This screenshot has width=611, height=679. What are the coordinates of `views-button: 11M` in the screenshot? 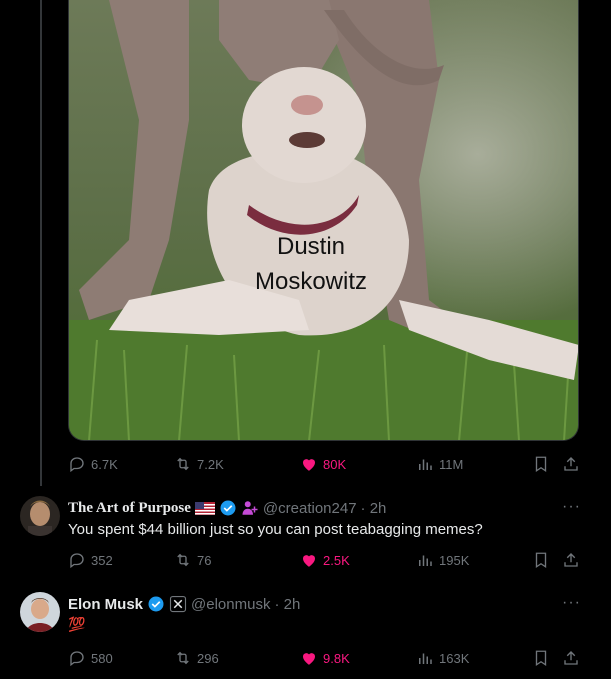 It's located at (439, 464).